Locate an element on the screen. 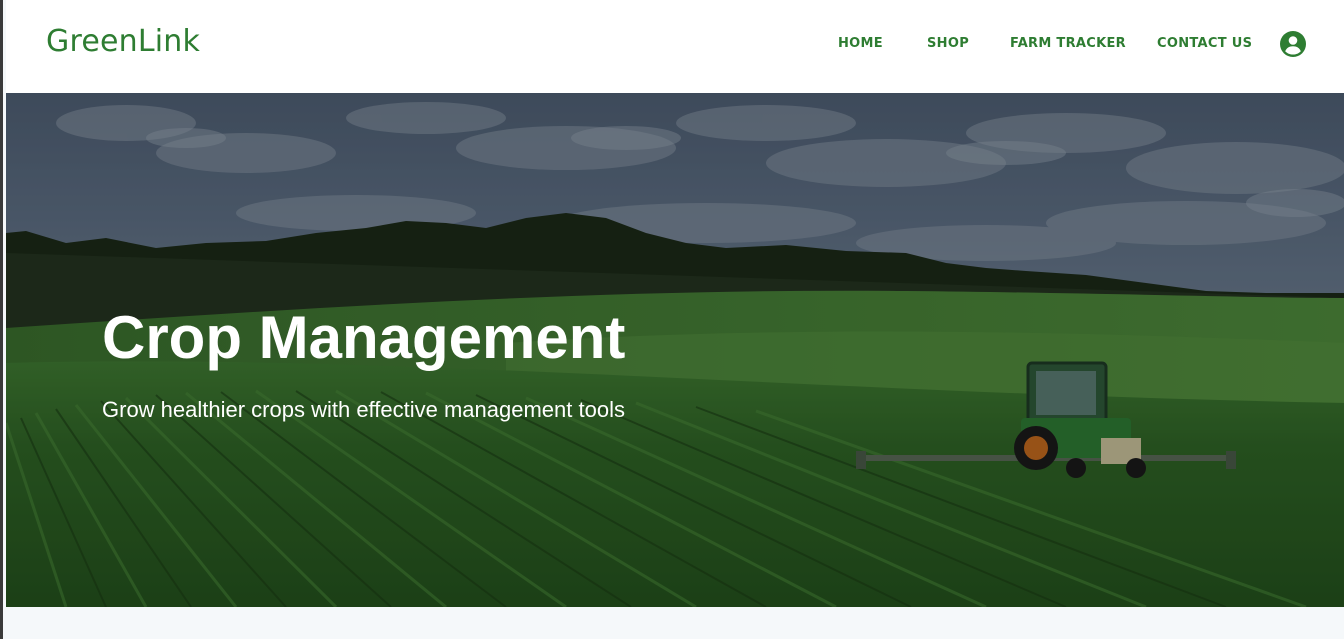 This screenshot has width=1344, height=639. account-circle-icon is located at coordinates (1293, 44).